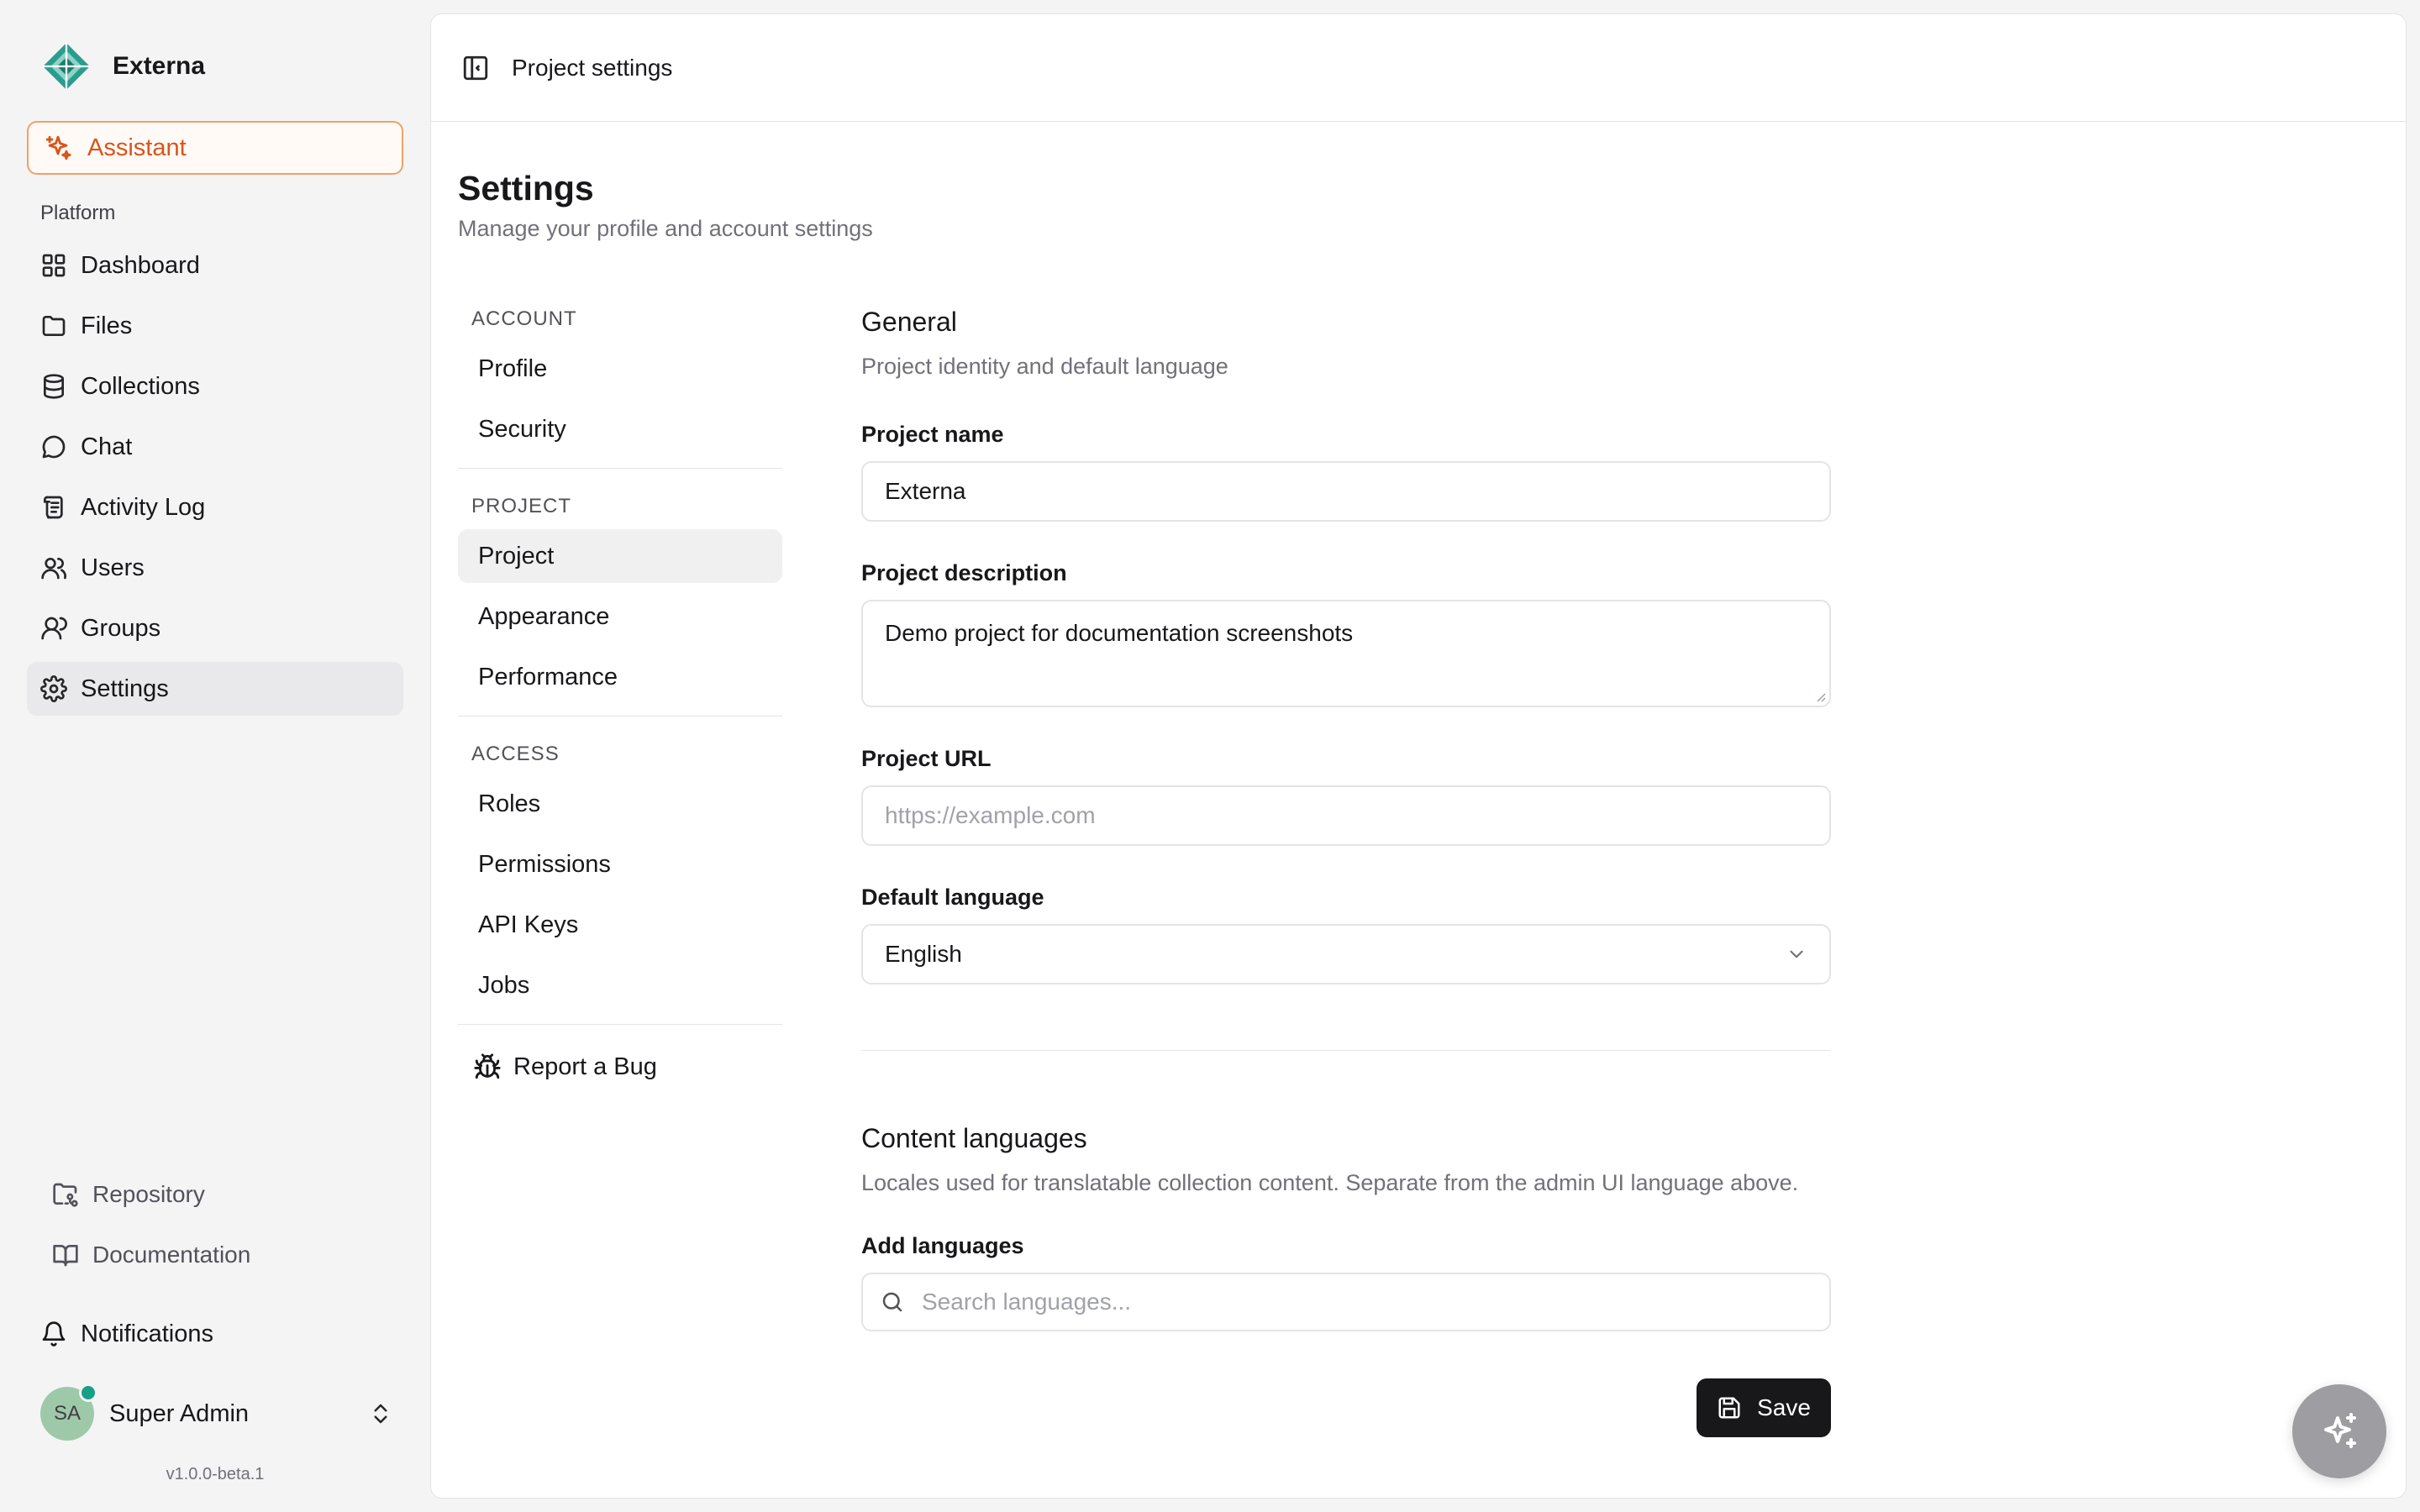  What do you see at coordinates (216, 1474) in the screenshot?
I see `app-version: v1.0.0-beta.1` at bounding box center [216, 1474].